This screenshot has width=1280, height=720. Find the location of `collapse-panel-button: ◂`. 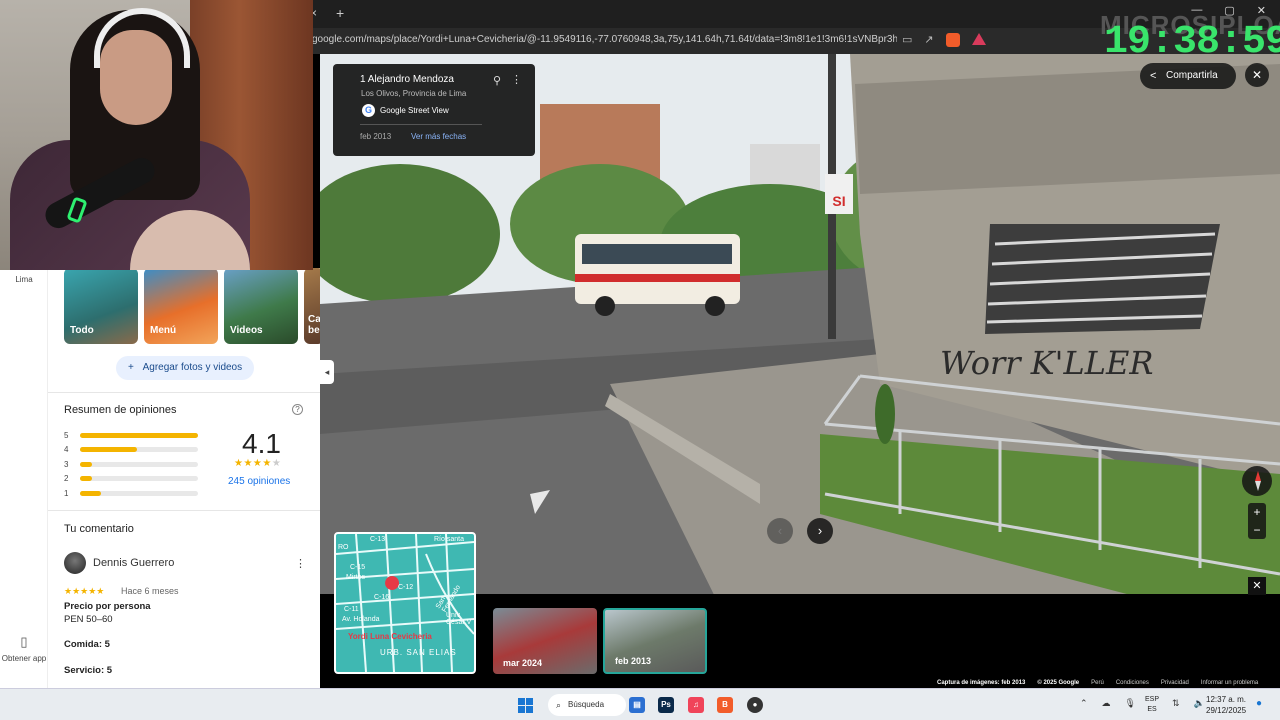

collapse-panel-button: ◂ is located at coordinates (327, 372).